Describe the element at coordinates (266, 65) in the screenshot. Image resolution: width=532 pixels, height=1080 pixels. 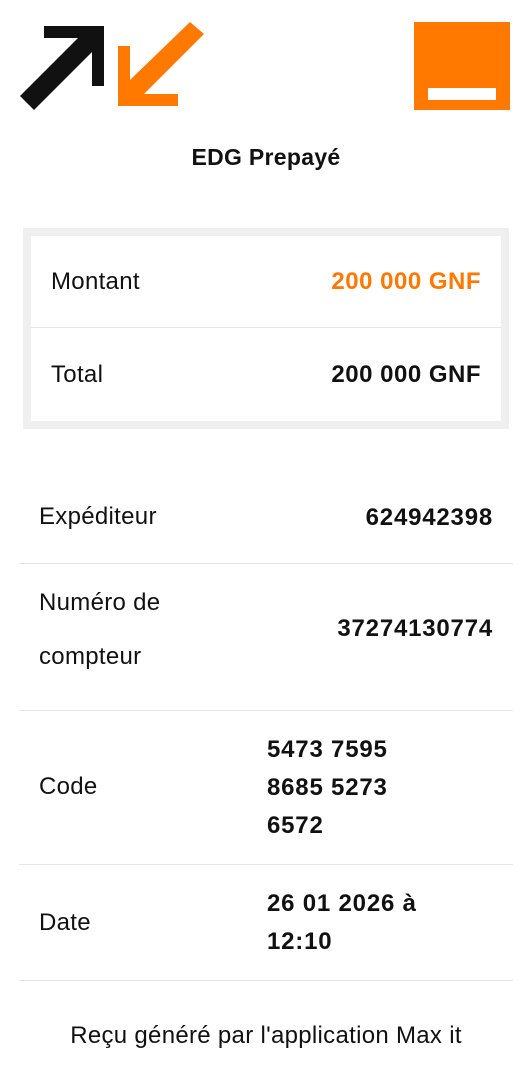
I see `header` at that location.